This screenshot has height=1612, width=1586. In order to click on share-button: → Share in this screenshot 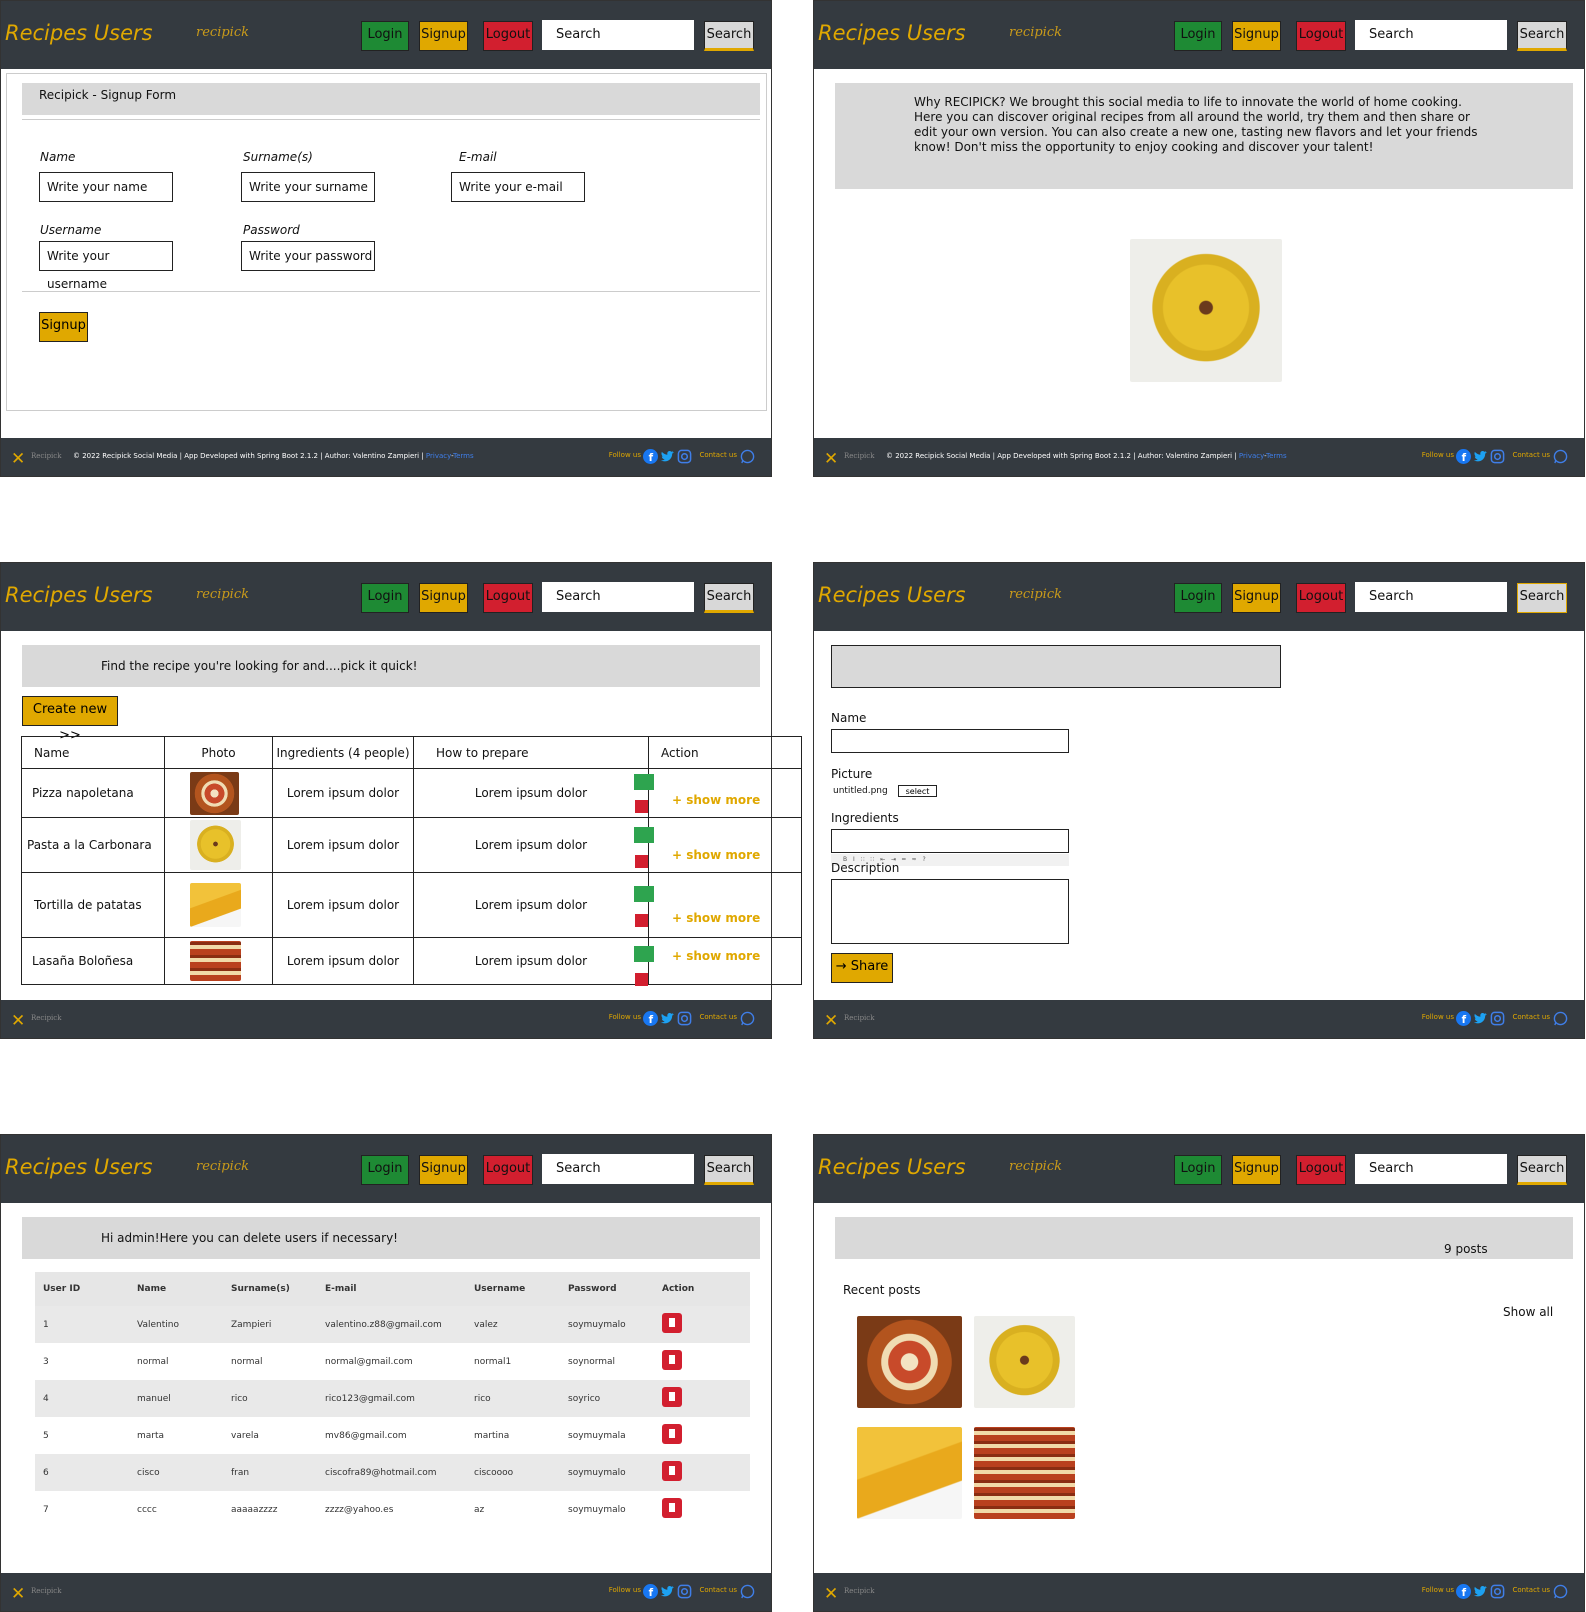, I will do `click(862, 968)`.